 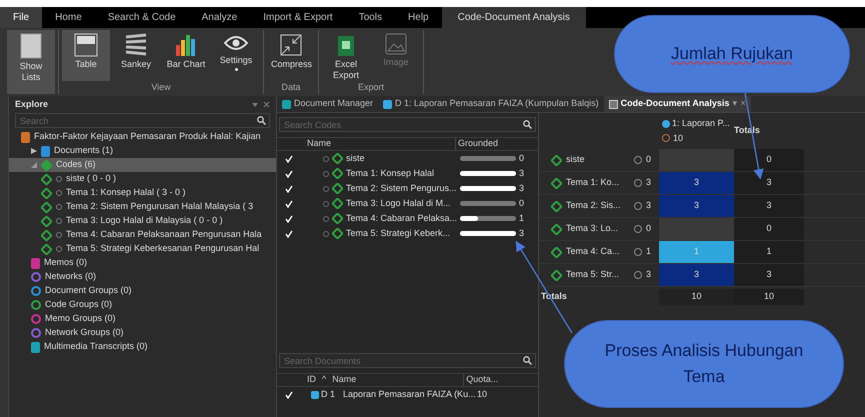 I want to click on document-tab: Document Manager, so click(x=327, y=104).